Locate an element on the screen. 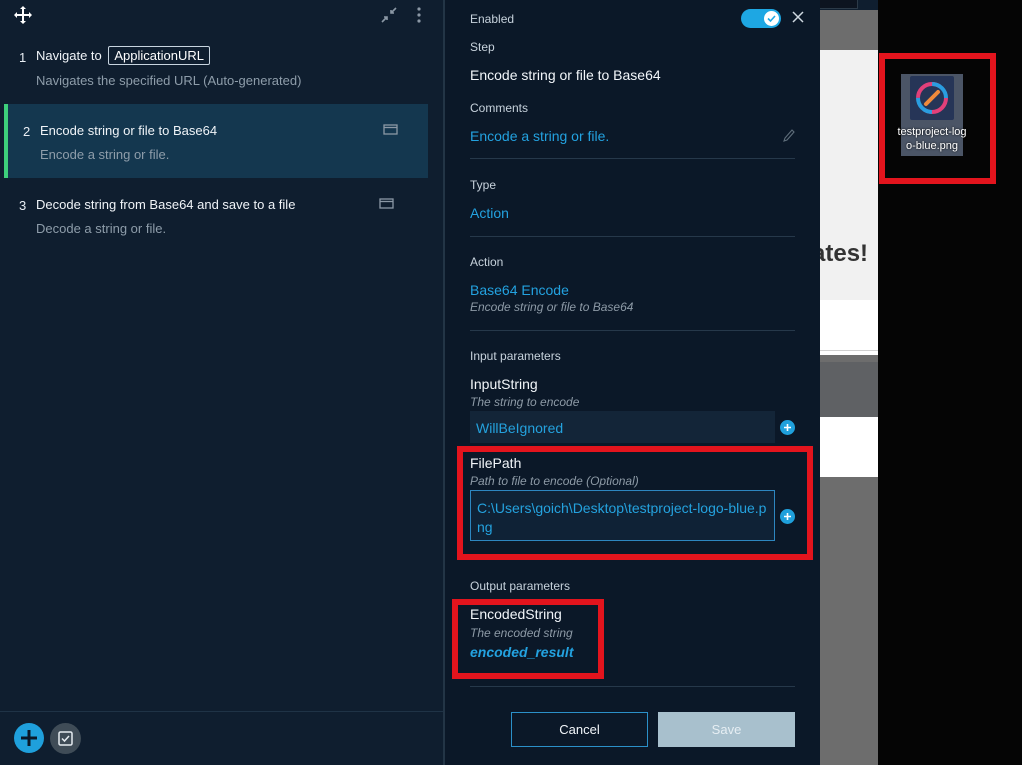 This screenshot has width=1022, height=765. parameter-pill: ApplicationURL is located at coordinates (159, 55).